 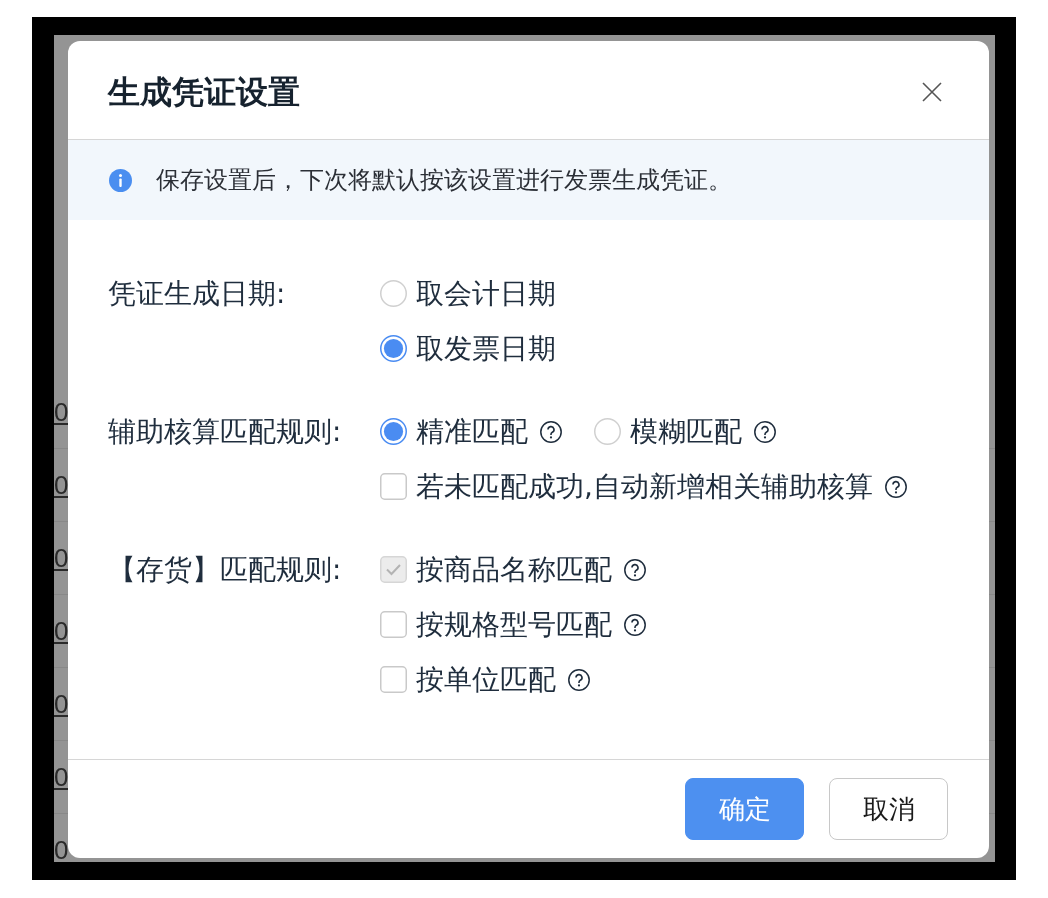 I want to click on notice-text: 保存设置后，下次将默认按该设置进行发票生成凭证。, so click(x=444, y=180).